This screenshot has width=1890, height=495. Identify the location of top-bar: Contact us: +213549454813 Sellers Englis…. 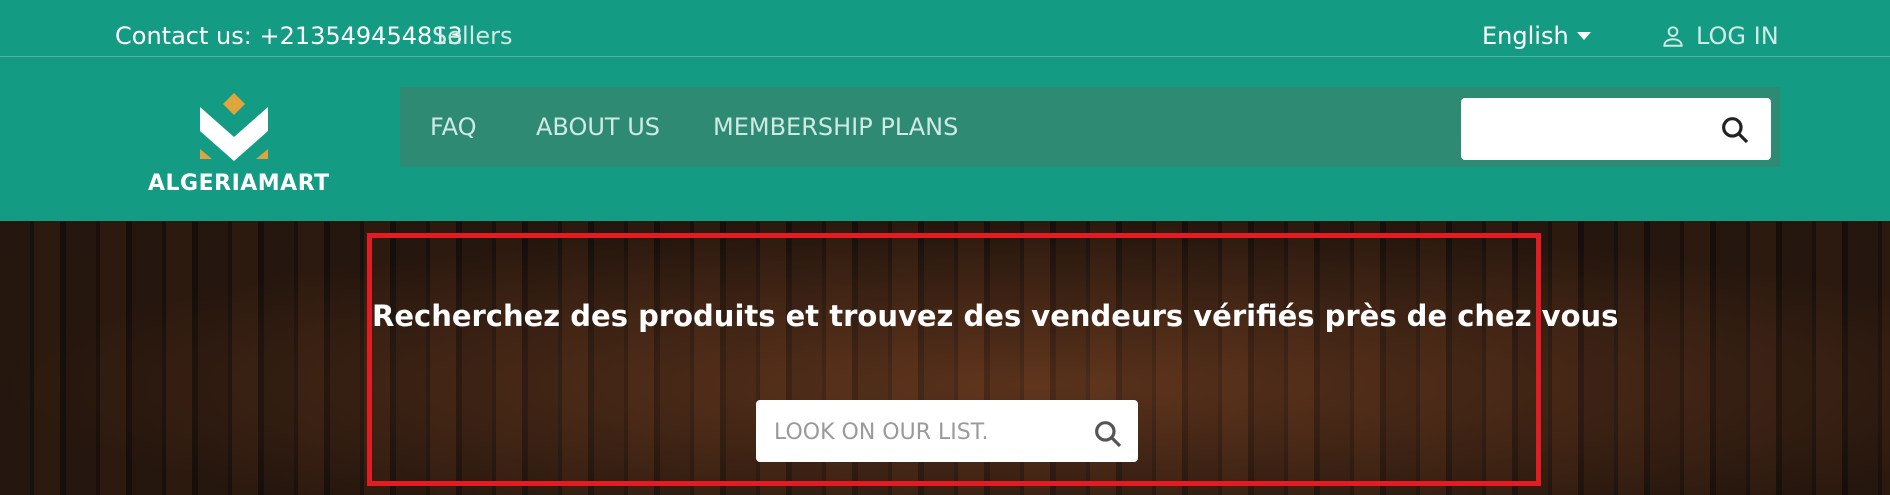
(945, 28).